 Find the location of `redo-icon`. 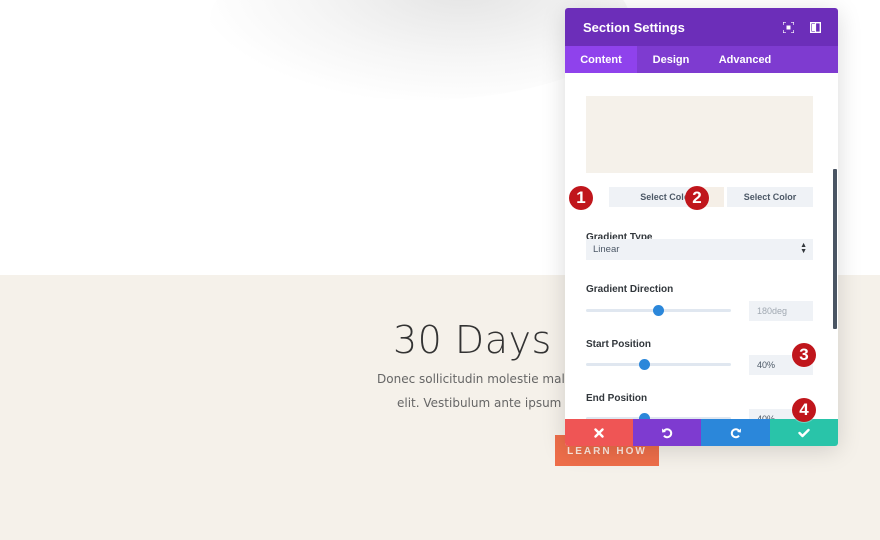

redo-icon is located at coordinates (735, 432).